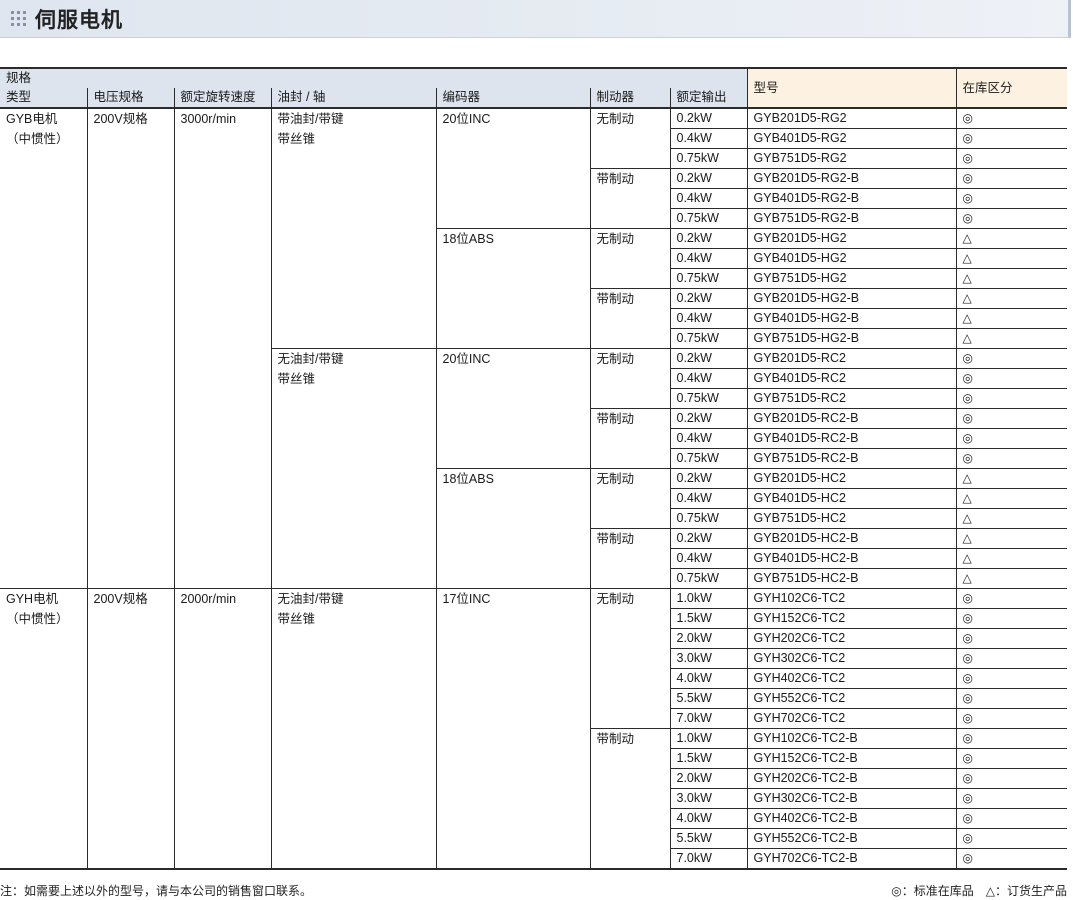  Describe the element at coordinates (799, 498) in the screenshot. I see `model-cell-label: GYB401D5-HC2` at that location.